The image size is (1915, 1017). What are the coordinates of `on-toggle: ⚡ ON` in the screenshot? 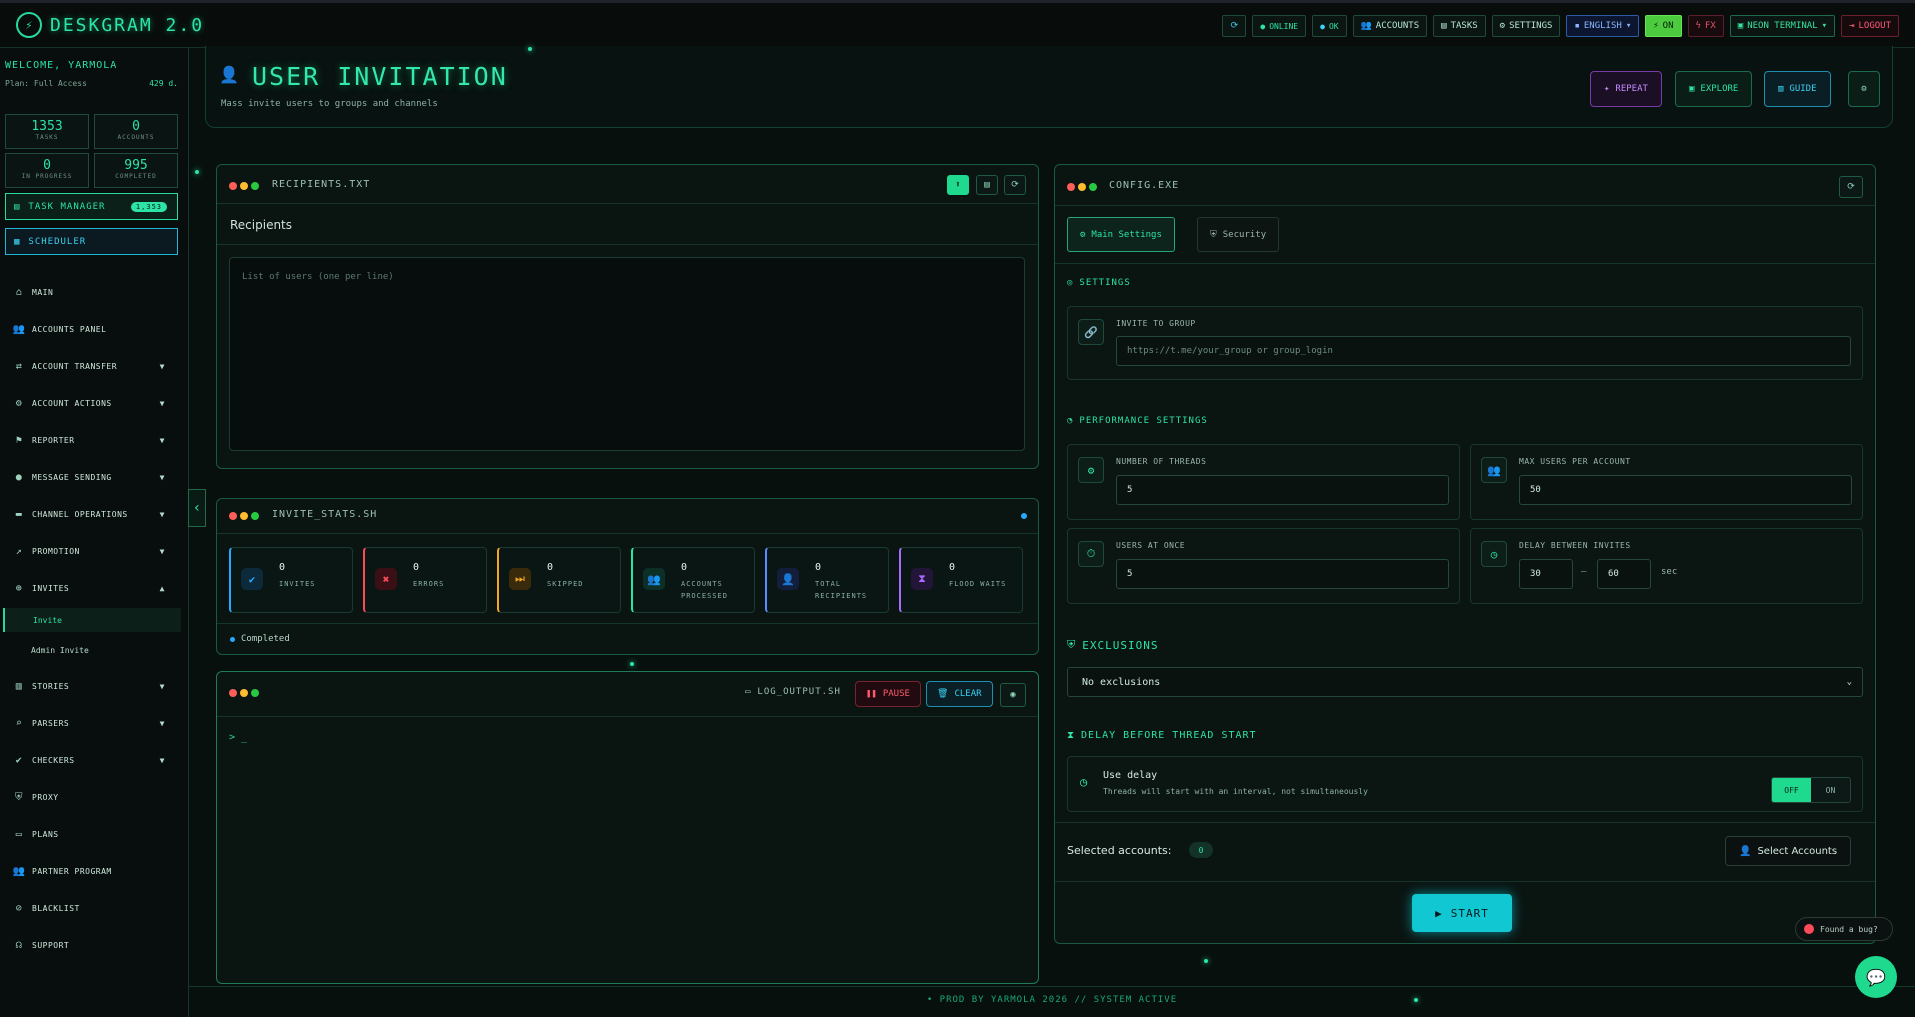 It's located at (1663, 26).